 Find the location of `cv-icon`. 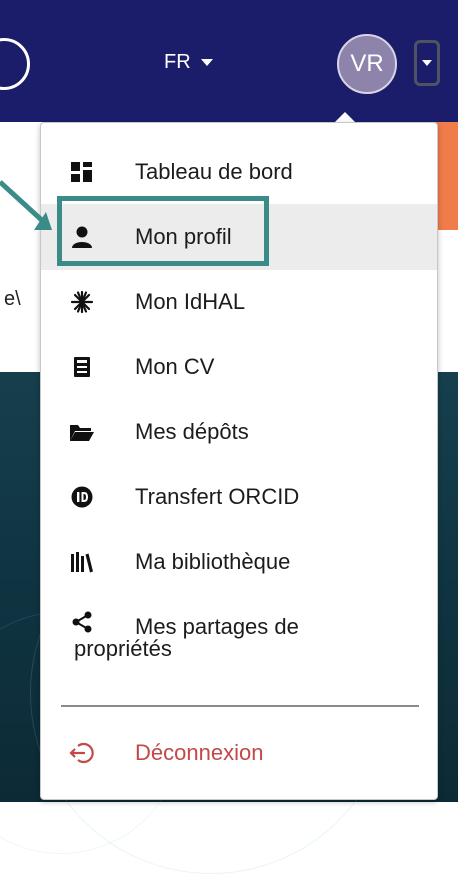

cv-icon is located at coordinates (82, 367).